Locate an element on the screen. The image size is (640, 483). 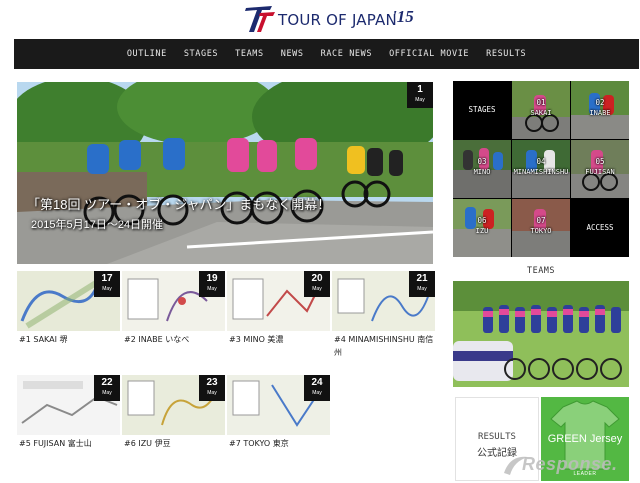
grid-stage-num: 06 is located at coordinates (482, 220).